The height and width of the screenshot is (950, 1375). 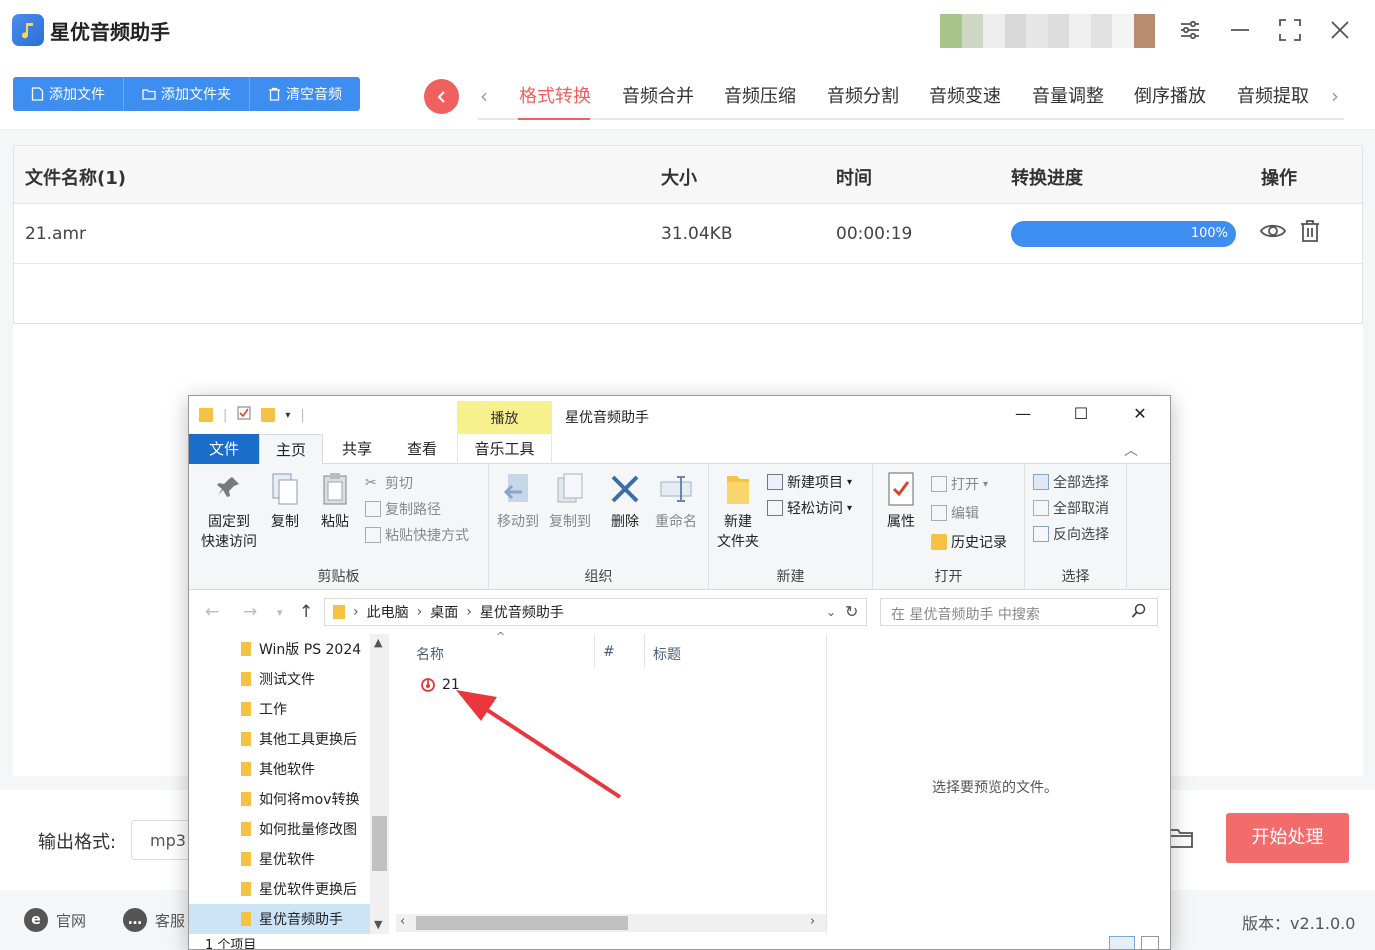 What do you see at coordinates (625, 501) in the screenshot?
I see `delete-button: 删除` at bounding box center [625, 501].